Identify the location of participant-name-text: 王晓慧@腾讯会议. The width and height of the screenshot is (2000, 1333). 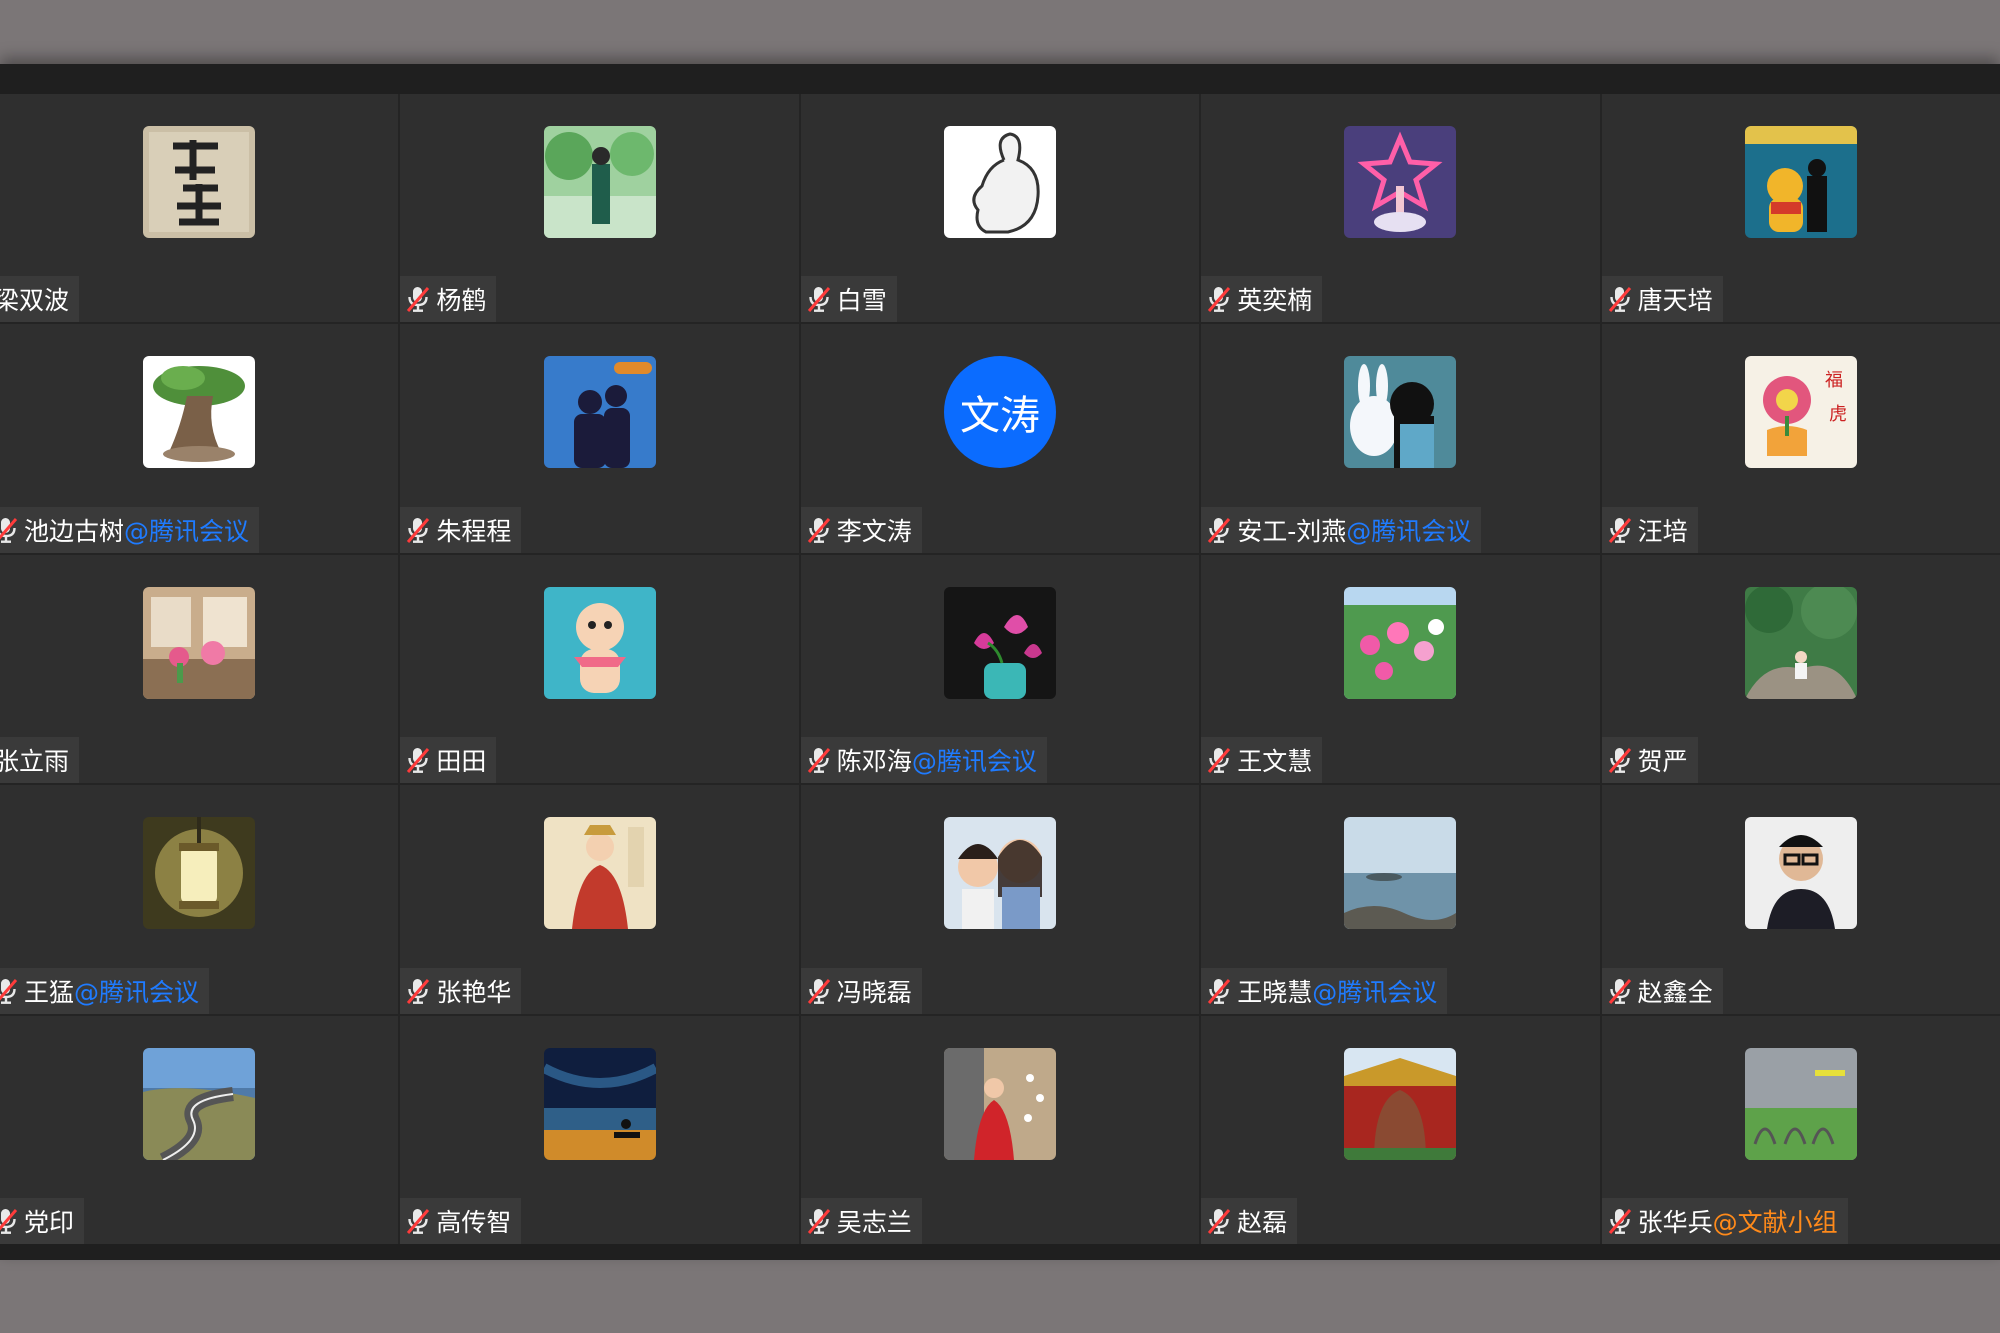
(1337, 991).